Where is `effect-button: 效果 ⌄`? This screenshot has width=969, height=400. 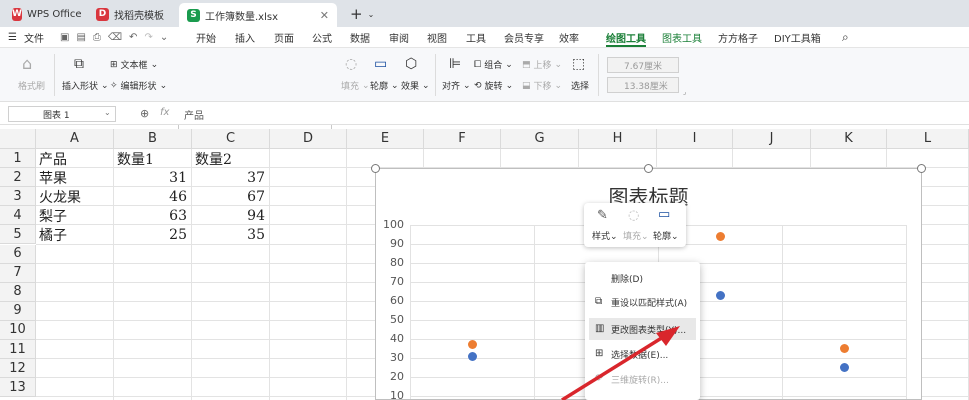 effect-button: 效果 ⌄ is located at coordinates (415, 86).